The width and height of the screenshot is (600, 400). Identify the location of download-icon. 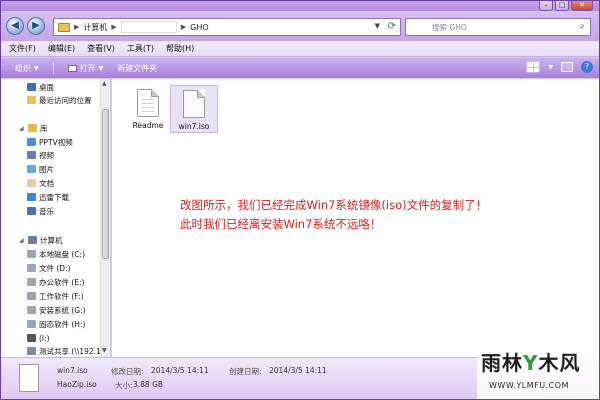
(31, 197).